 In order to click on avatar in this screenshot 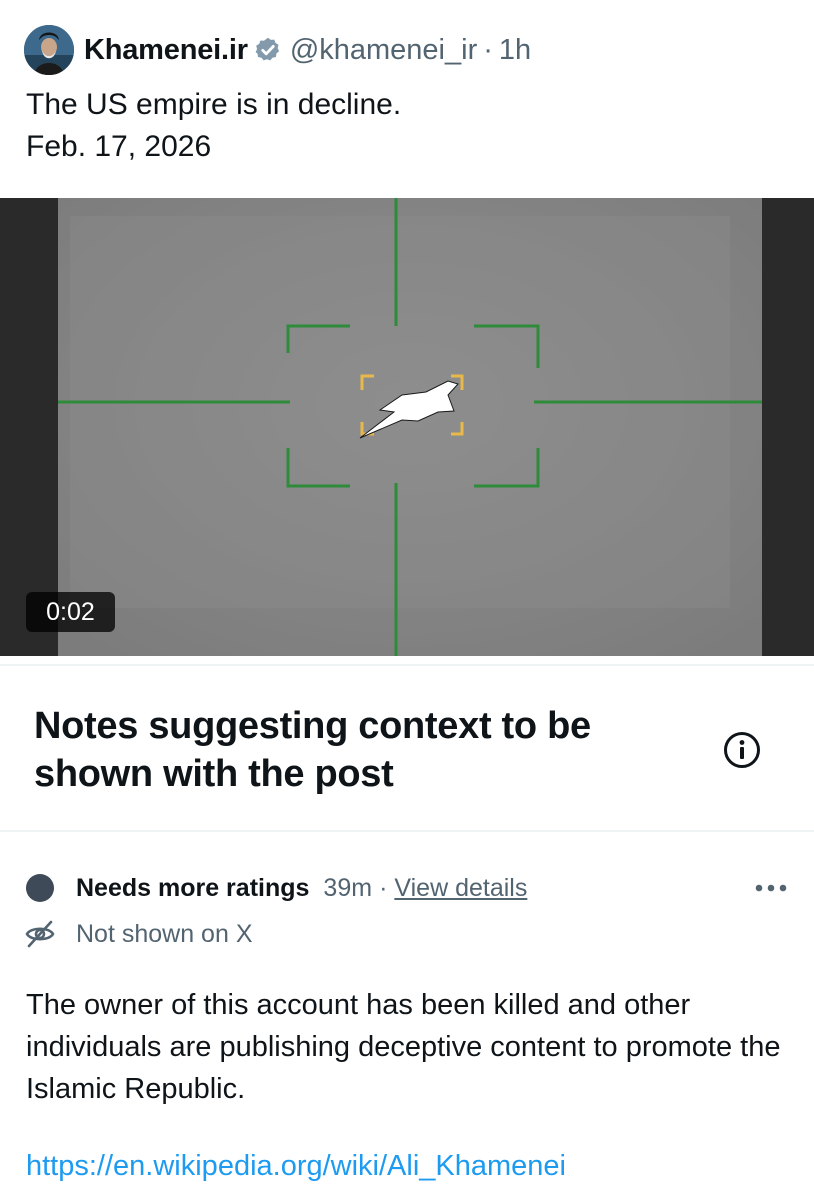, I will do `click(49, 50)`.